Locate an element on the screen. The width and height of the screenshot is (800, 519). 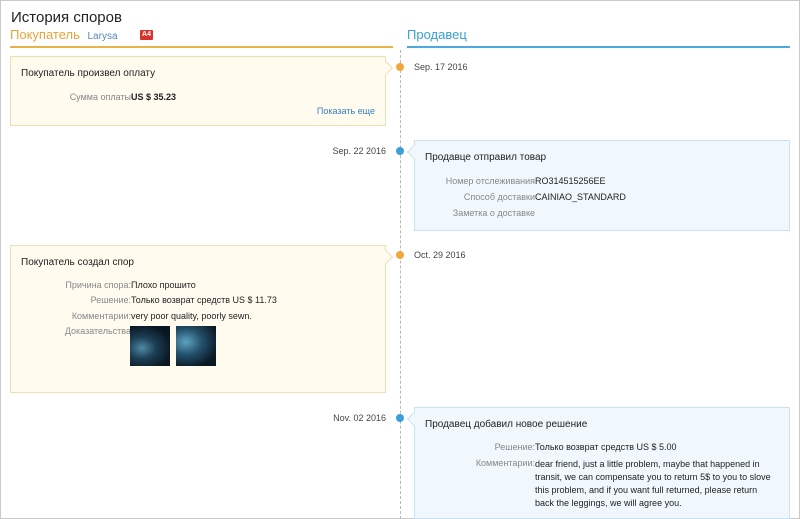
field-value: RO314515256EE is located at coordinates (570, 181).